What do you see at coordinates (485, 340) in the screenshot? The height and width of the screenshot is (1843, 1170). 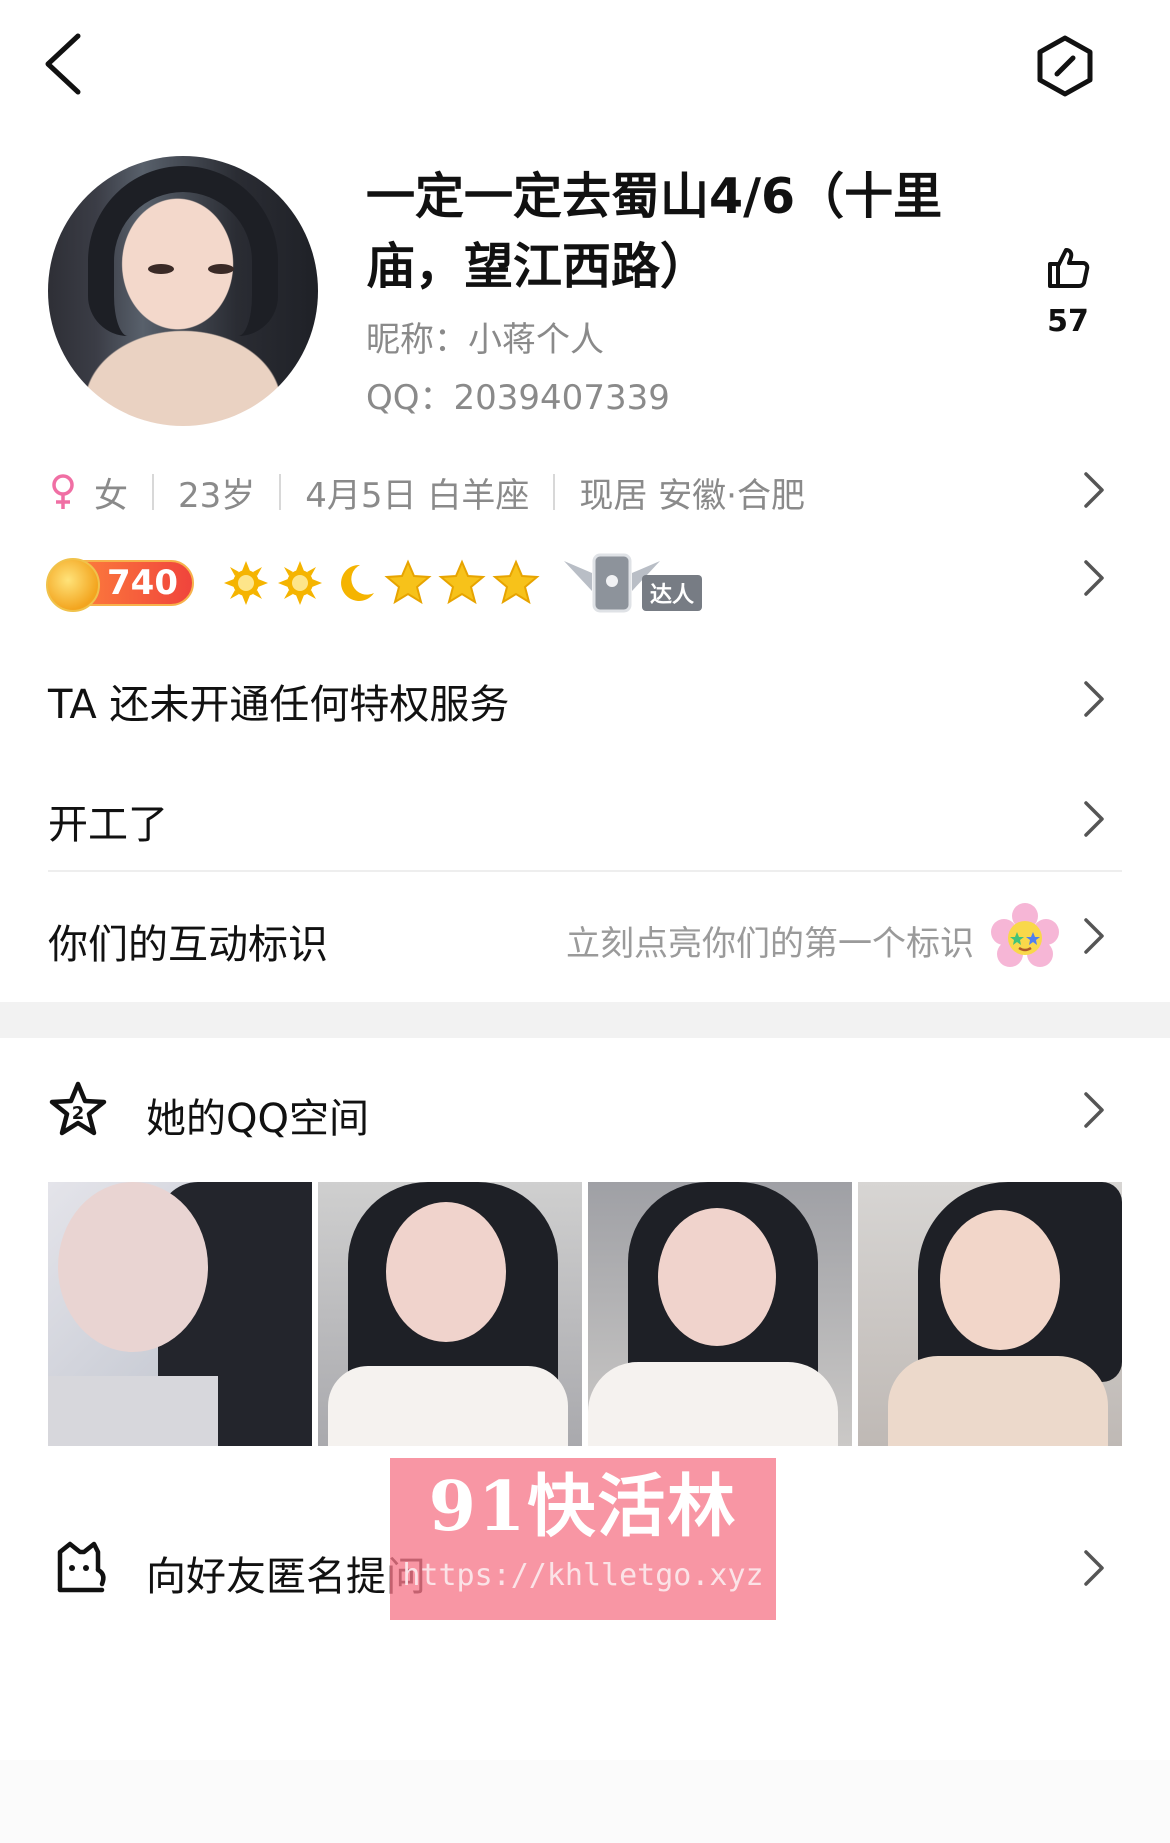 I see `nickname-text: 昵称：小蒋个人` at bounding box center [485, 340].